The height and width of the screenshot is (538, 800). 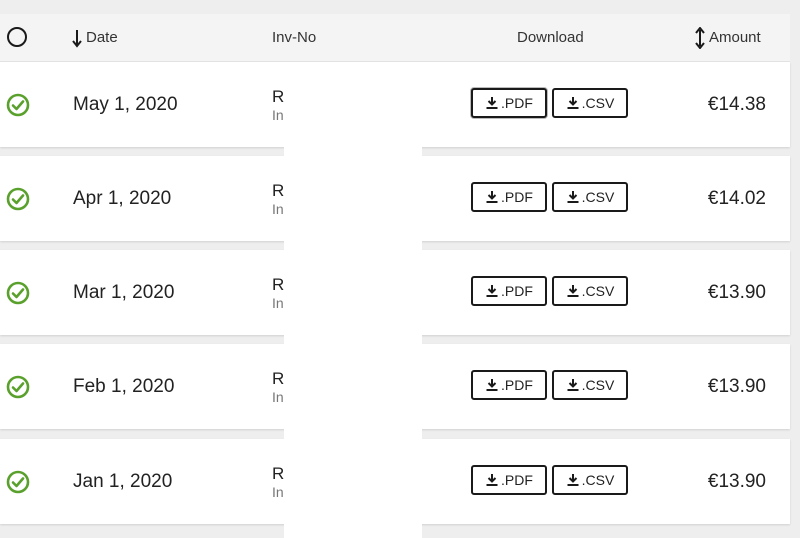 I want to click on invoice-date: Feb 1, 2020, so click(x=124, y=386).